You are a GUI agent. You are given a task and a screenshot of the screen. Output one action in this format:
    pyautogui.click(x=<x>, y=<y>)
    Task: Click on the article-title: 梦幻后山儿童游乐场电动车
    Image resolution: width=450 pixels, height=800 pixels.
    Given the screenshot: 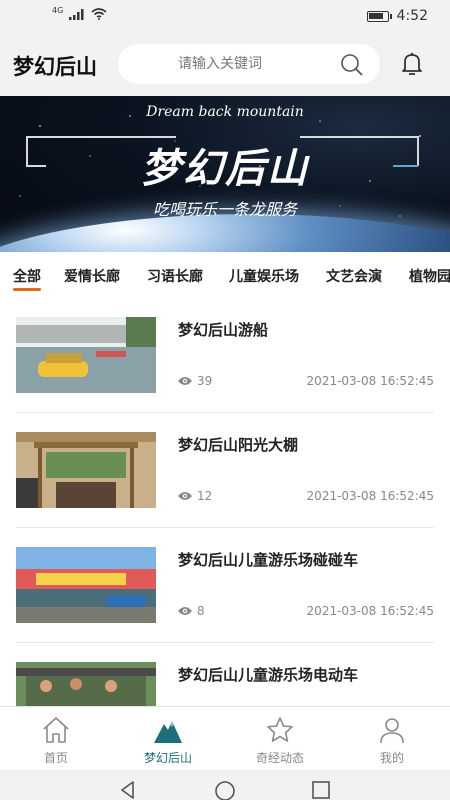 What is the action you would take?
    pyautogui.click(x=268, y=675)
    